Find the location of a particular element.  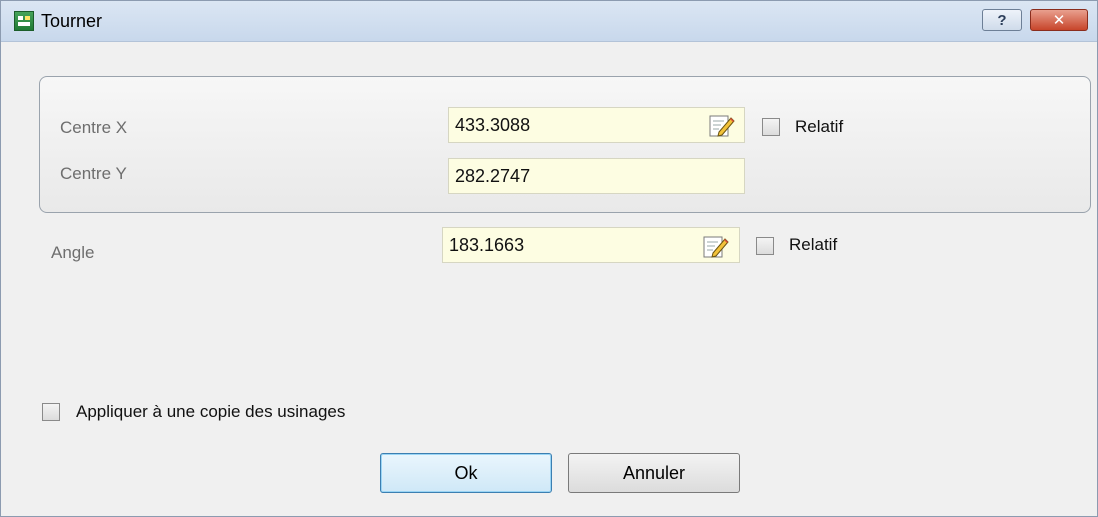

window-title: Tourner is located at coordinates (72, 21).